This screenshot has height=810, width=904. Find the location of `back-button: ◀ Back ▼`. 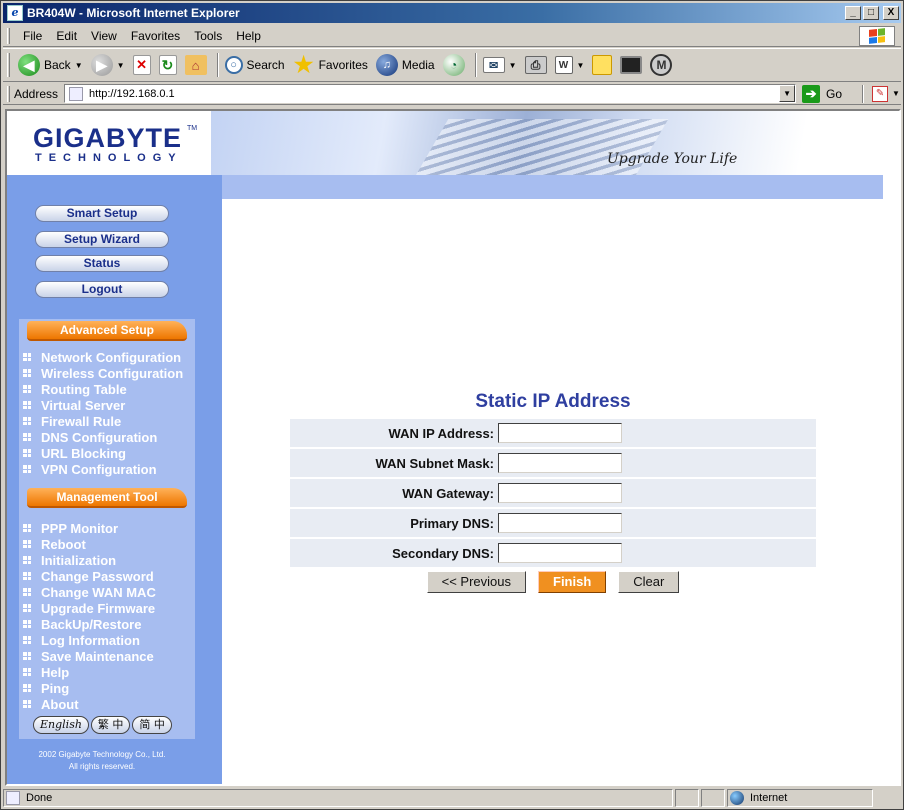

back-button: ◀ Back ▼ is located at coordinates (50, 65).